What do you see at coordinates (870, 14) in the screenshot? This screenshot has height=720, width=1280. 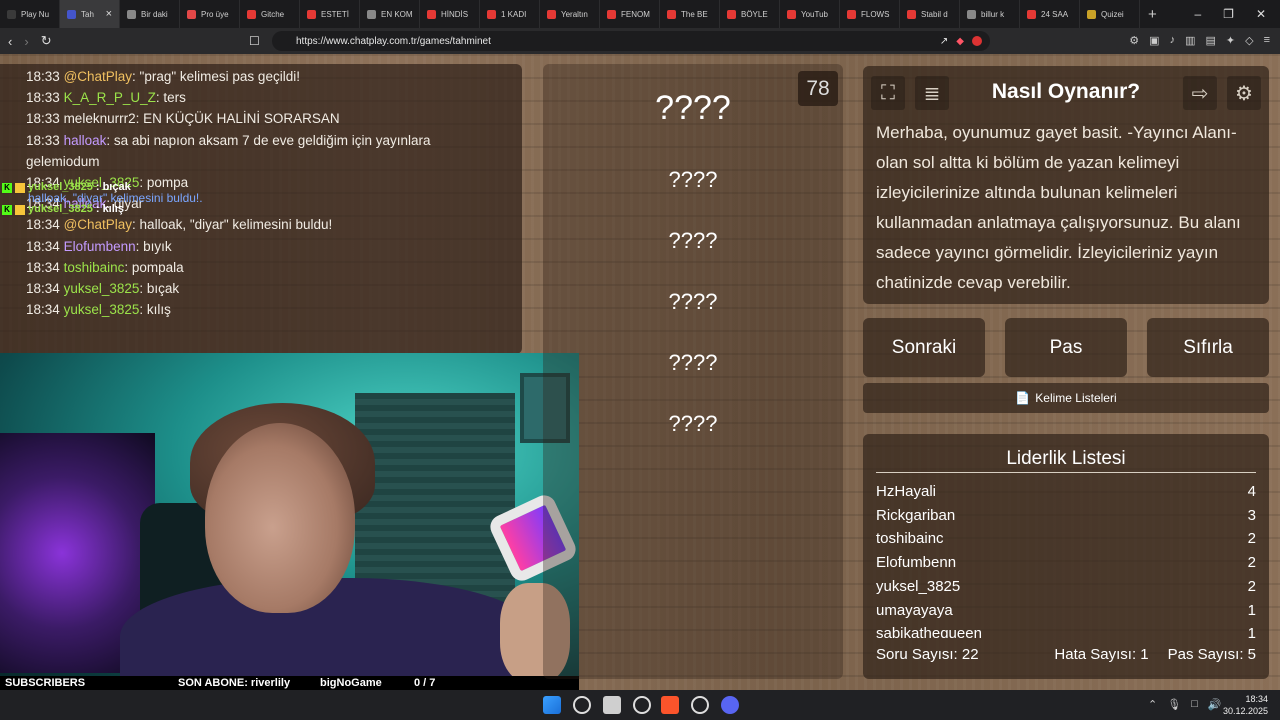 I see `browser-tab: FLOWS` at bounding box center [870, 14].